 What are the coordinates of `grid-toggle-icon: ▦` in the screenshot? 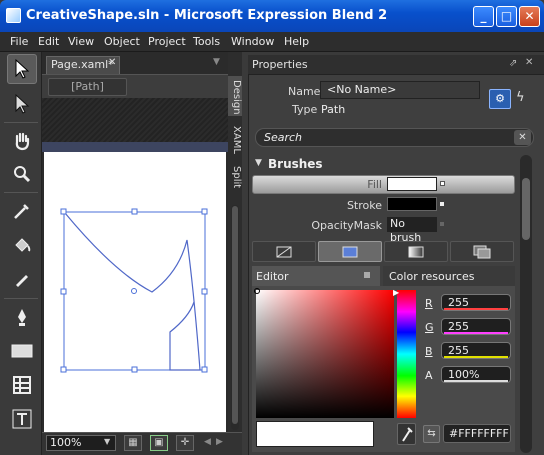 It's located at (133, 443).